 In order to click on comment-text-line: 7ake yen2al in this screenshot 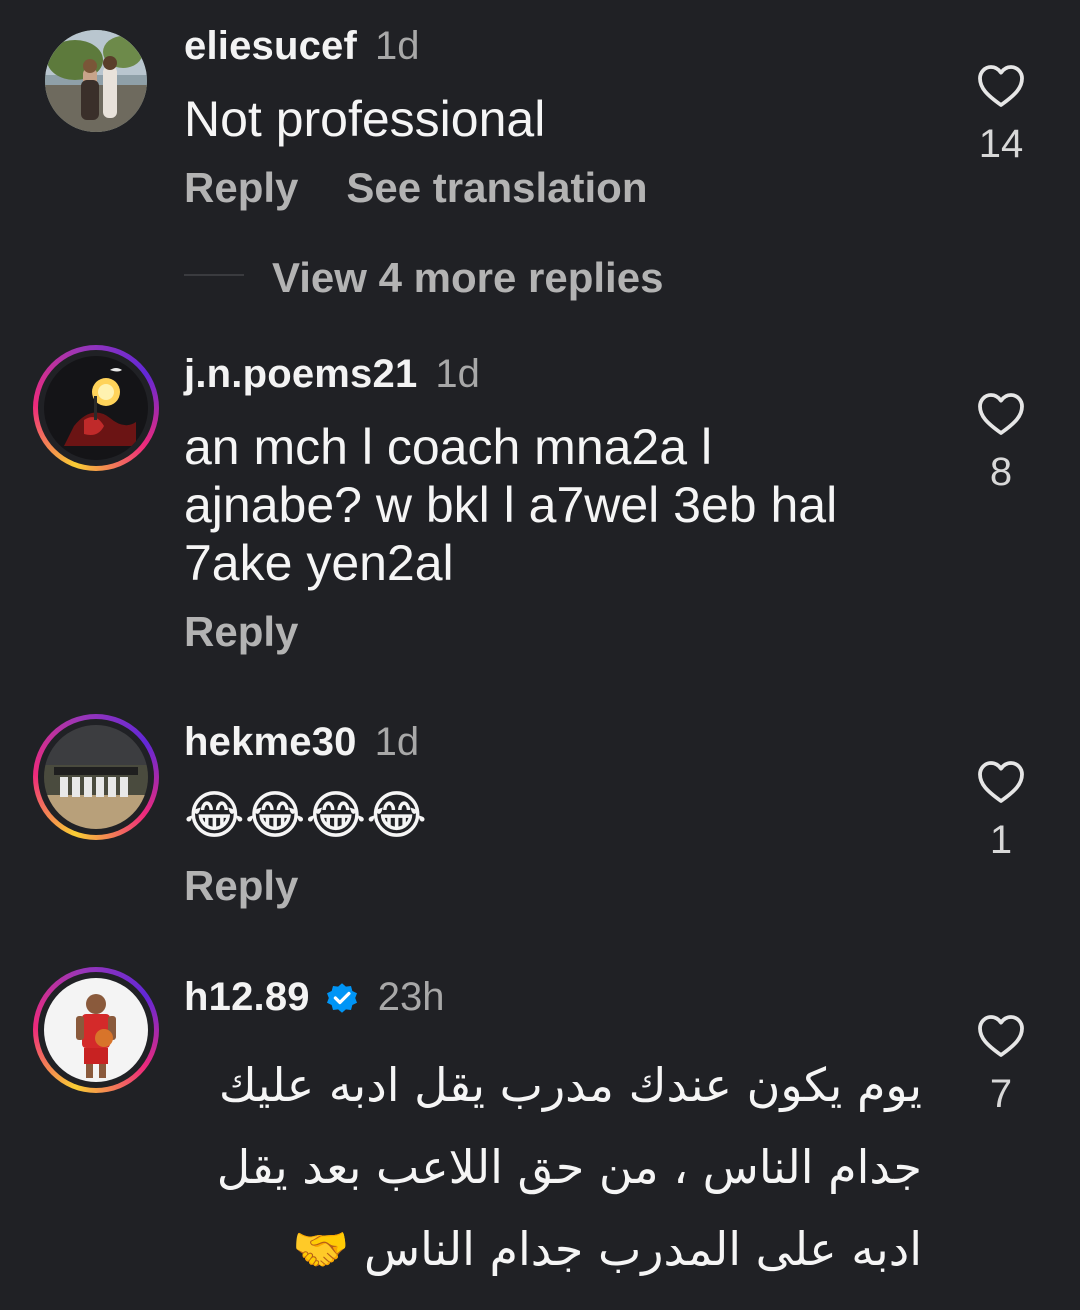, I will do `click(319, 563)`.